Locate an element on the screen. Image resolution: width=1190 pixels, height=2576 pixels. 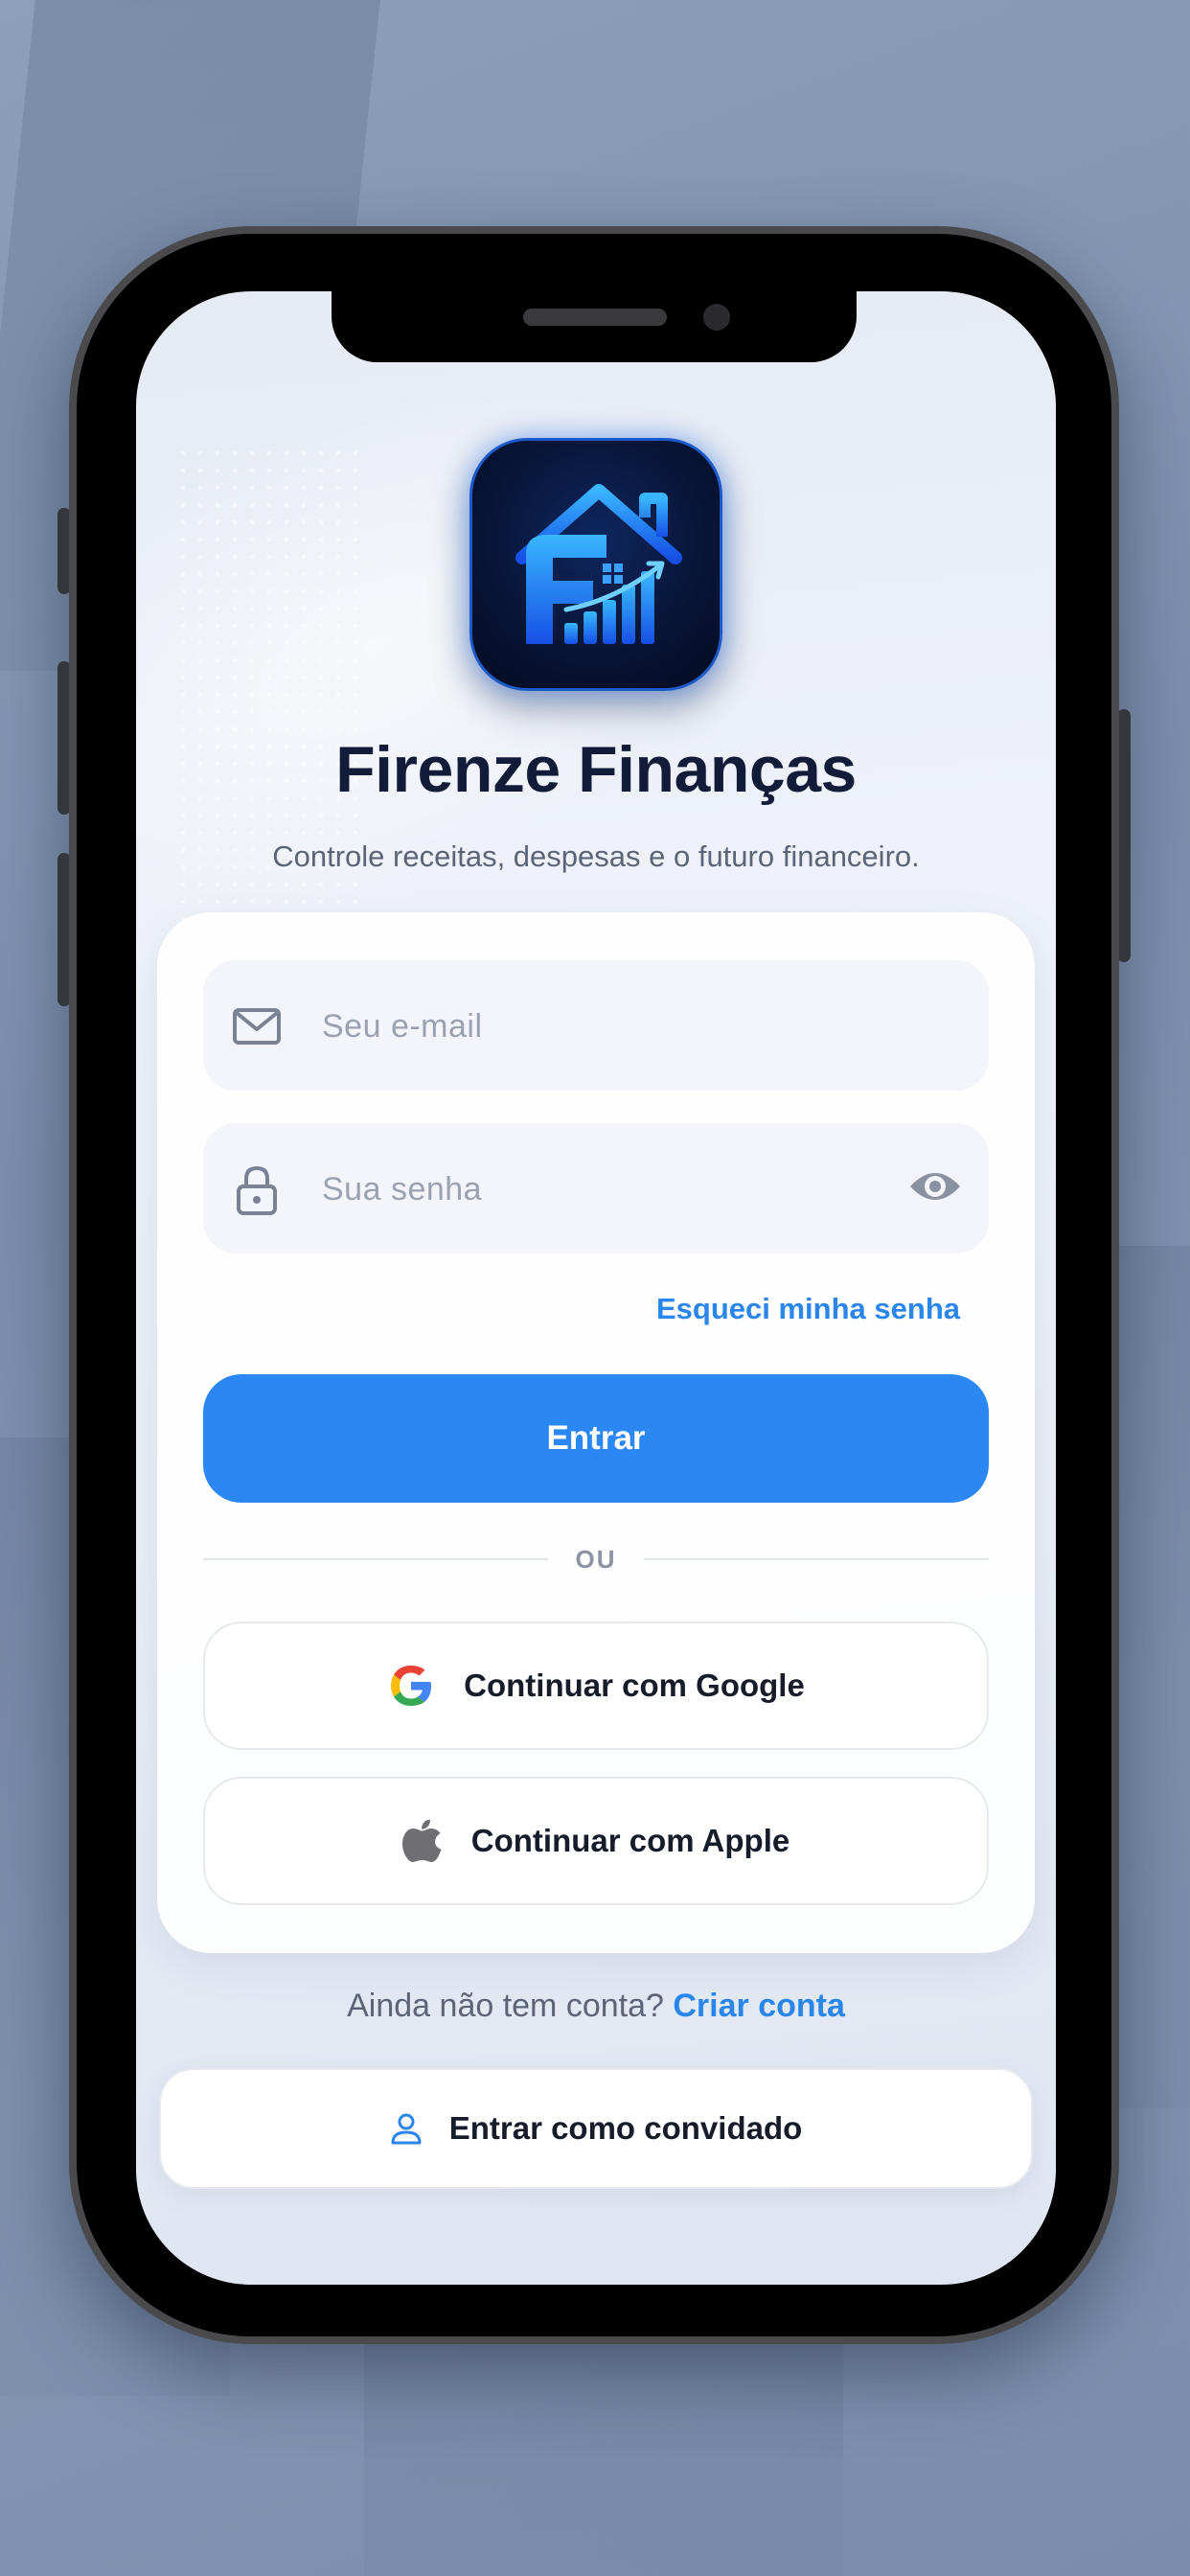
apple-icon is located at coordinates (422, 1841).